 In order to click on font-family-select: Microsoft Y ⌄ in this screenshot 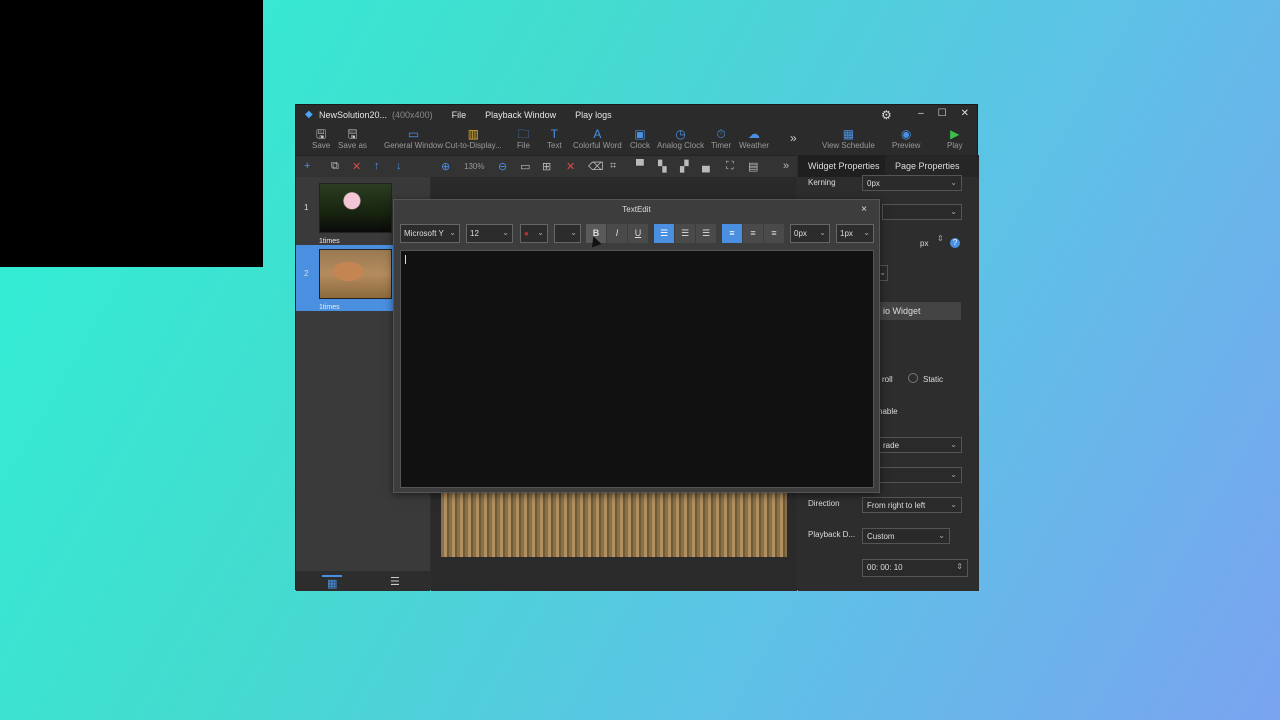, I will do `click(430, 233)`.